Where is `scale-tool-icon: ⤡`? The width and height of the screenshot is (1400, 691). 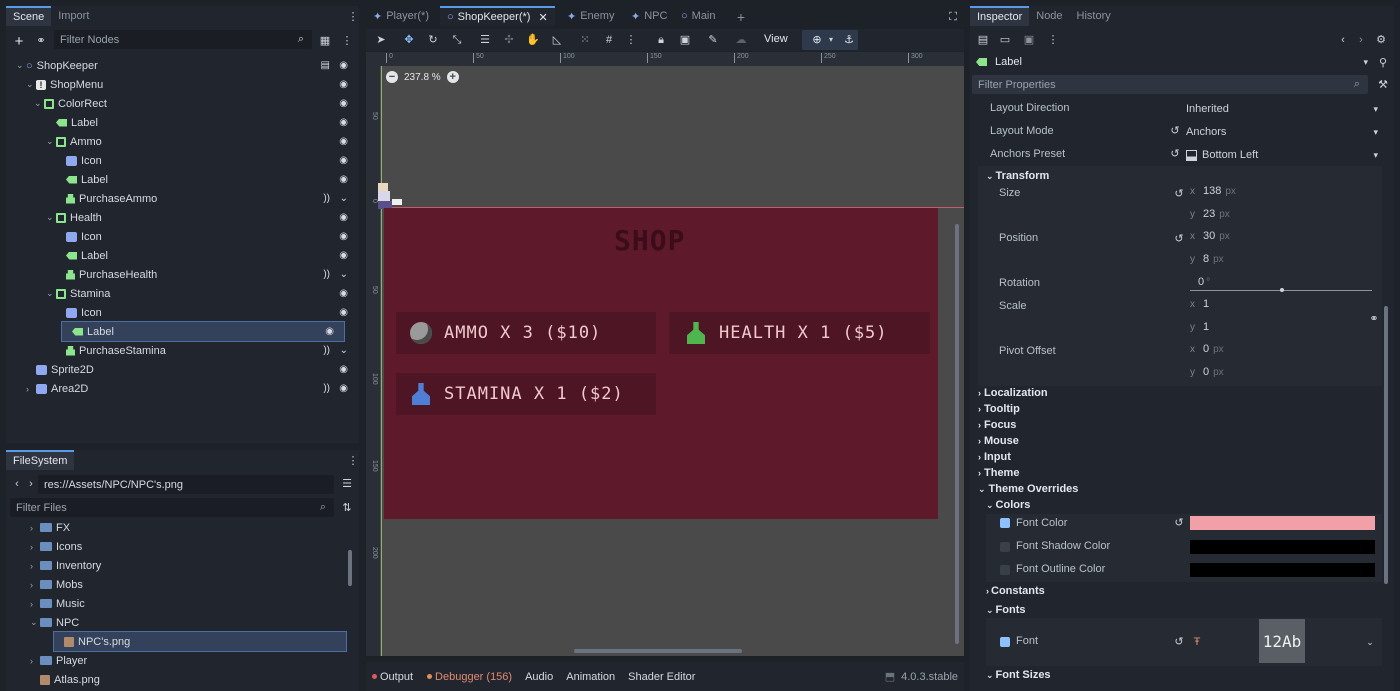
scale-tool-icon: ⤡ is located at coordinates (457, 40).